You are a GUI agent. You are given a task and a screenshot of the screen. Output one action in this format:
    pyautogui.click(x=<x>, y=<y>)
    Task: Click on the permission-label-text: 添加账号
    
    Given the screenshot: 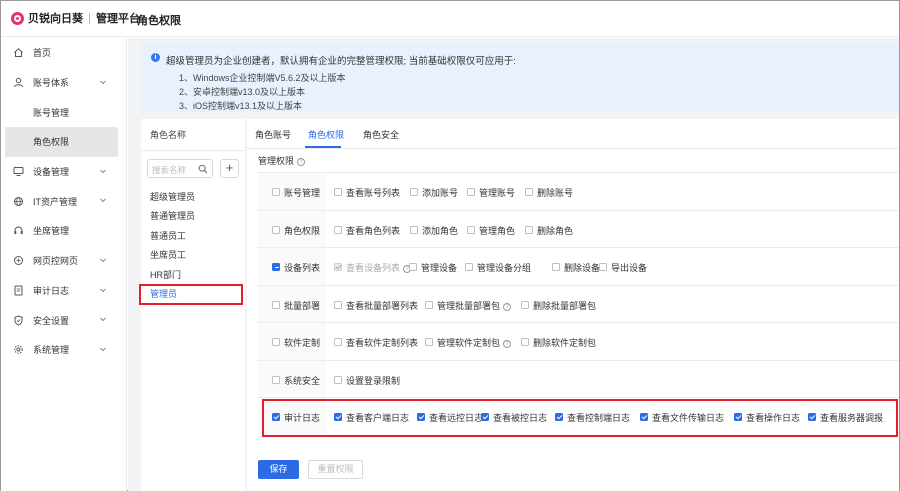 What is the action you would take?
    pyautogui.click(x=440, y=193)
    